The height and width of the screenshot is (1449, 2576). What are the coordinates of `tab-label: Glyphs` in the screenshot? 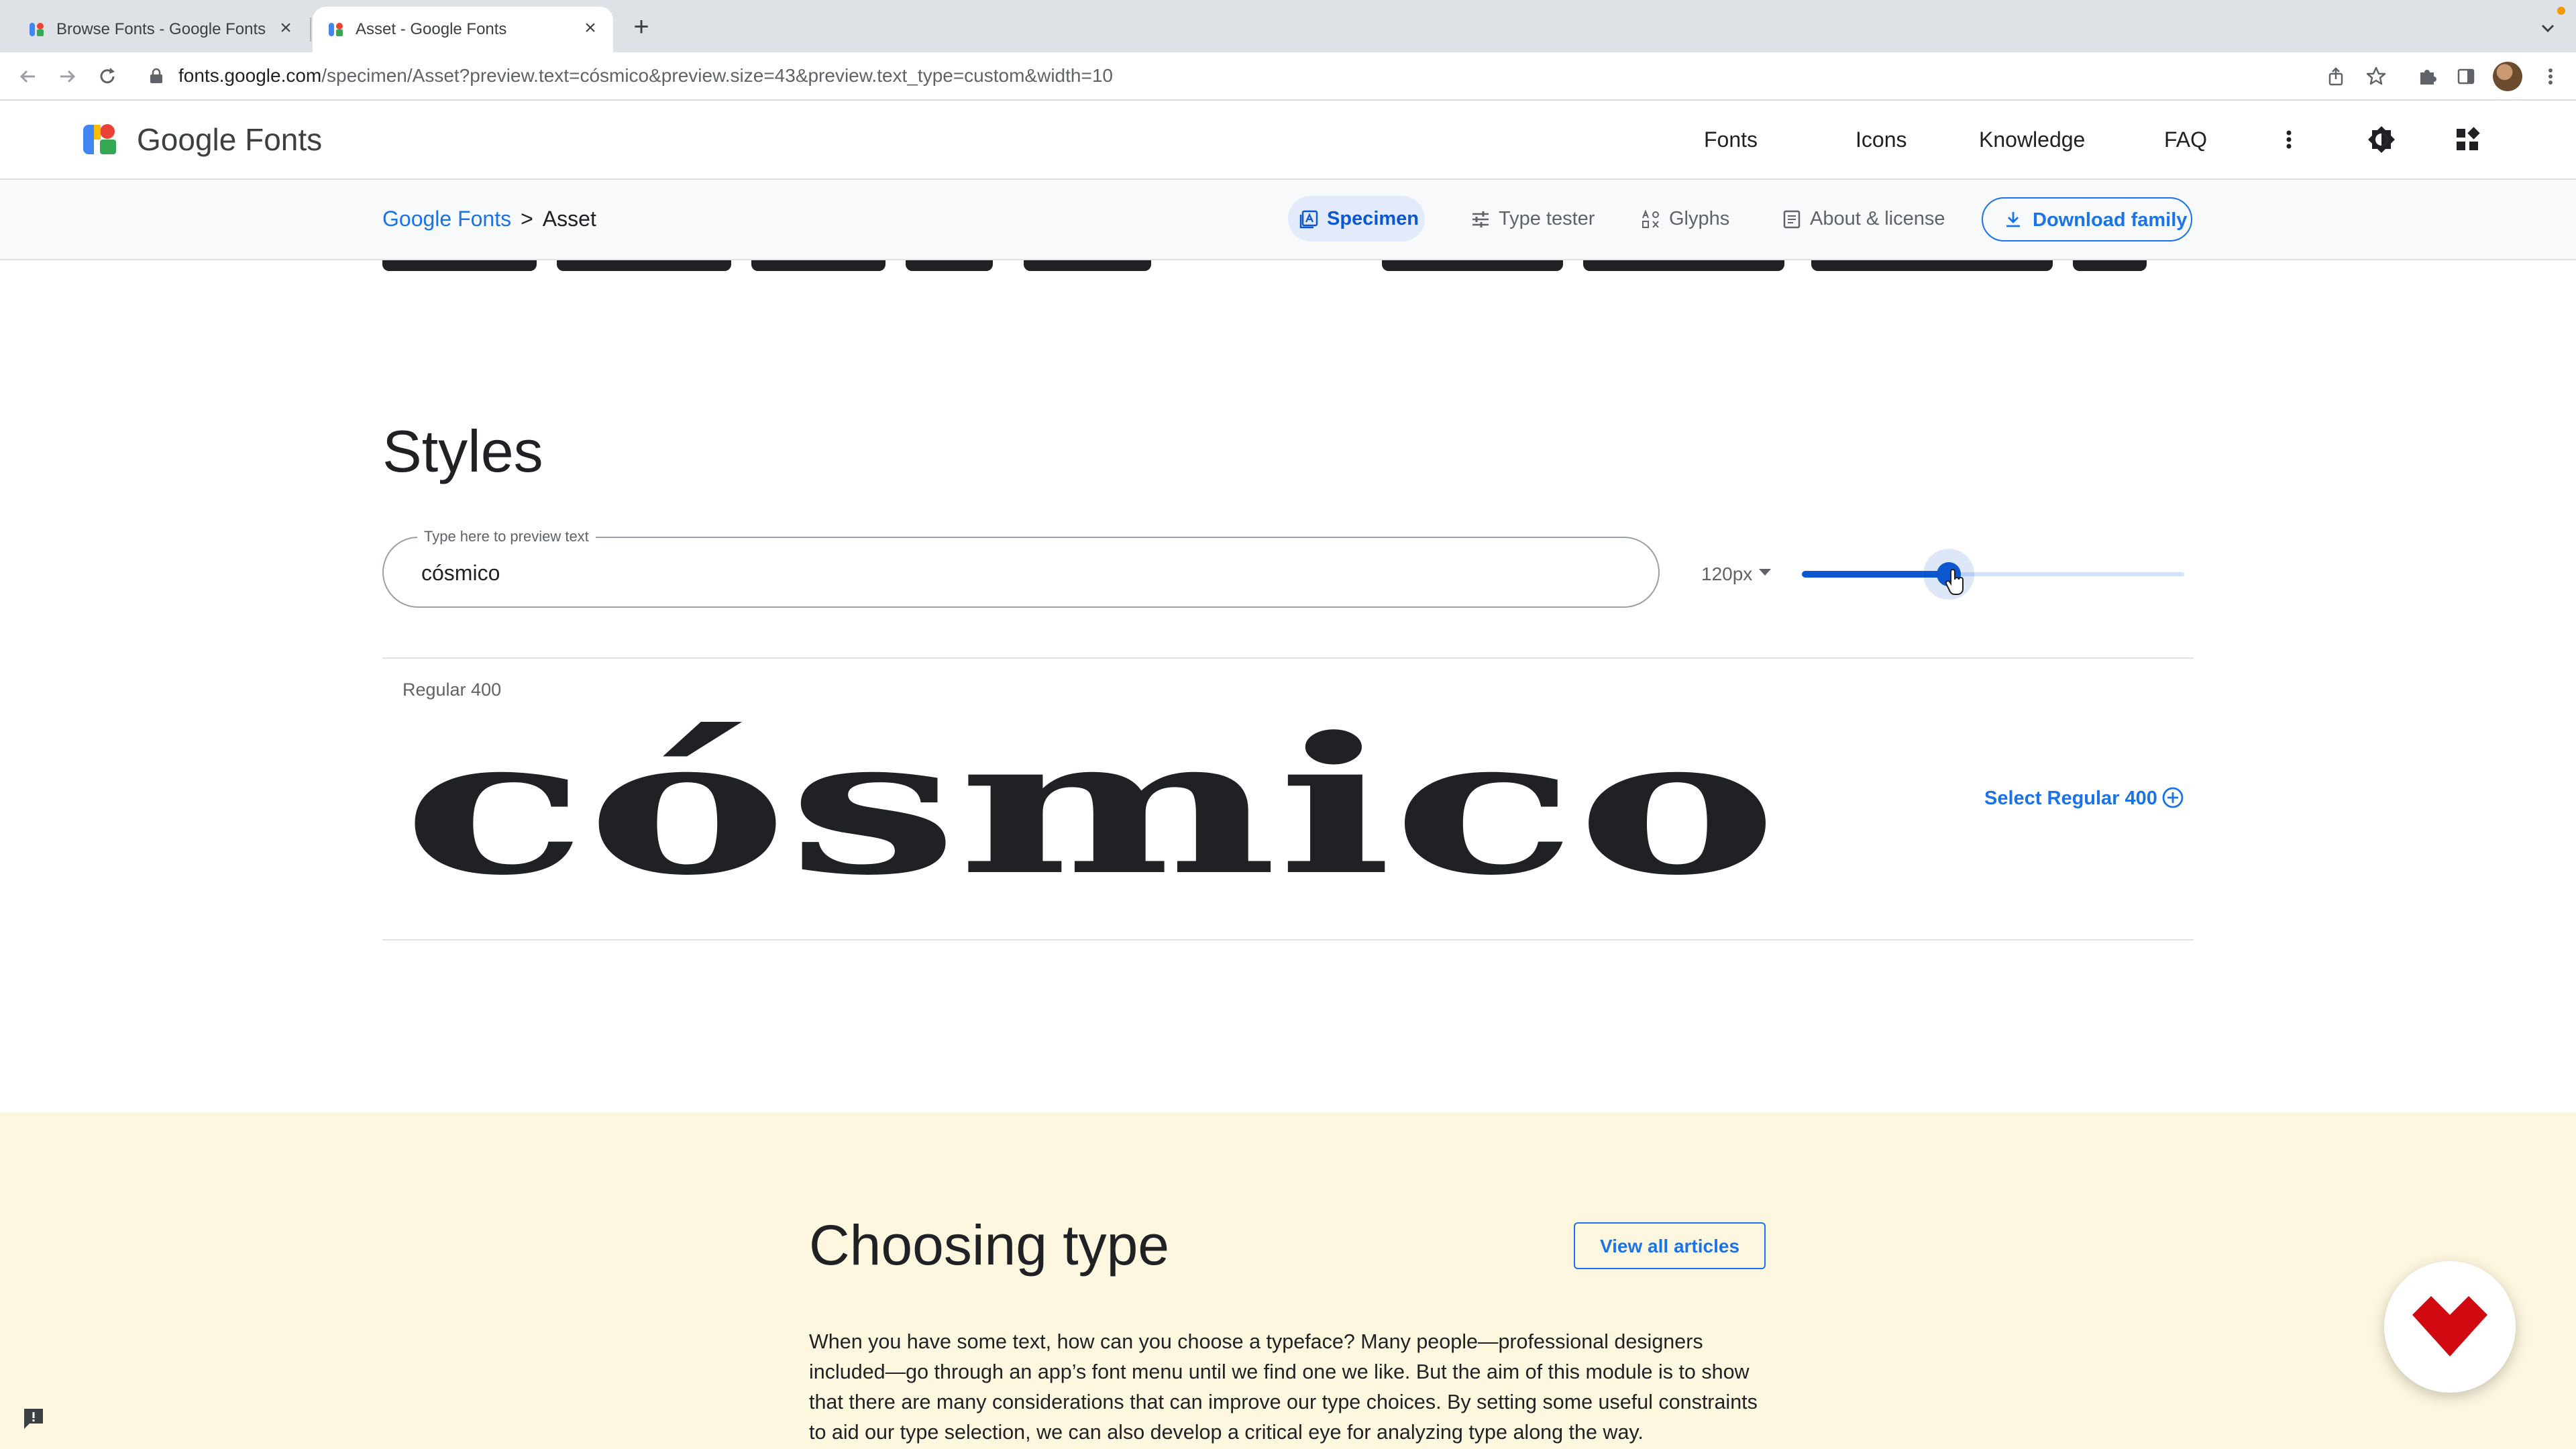 It's located at (1699, 218).